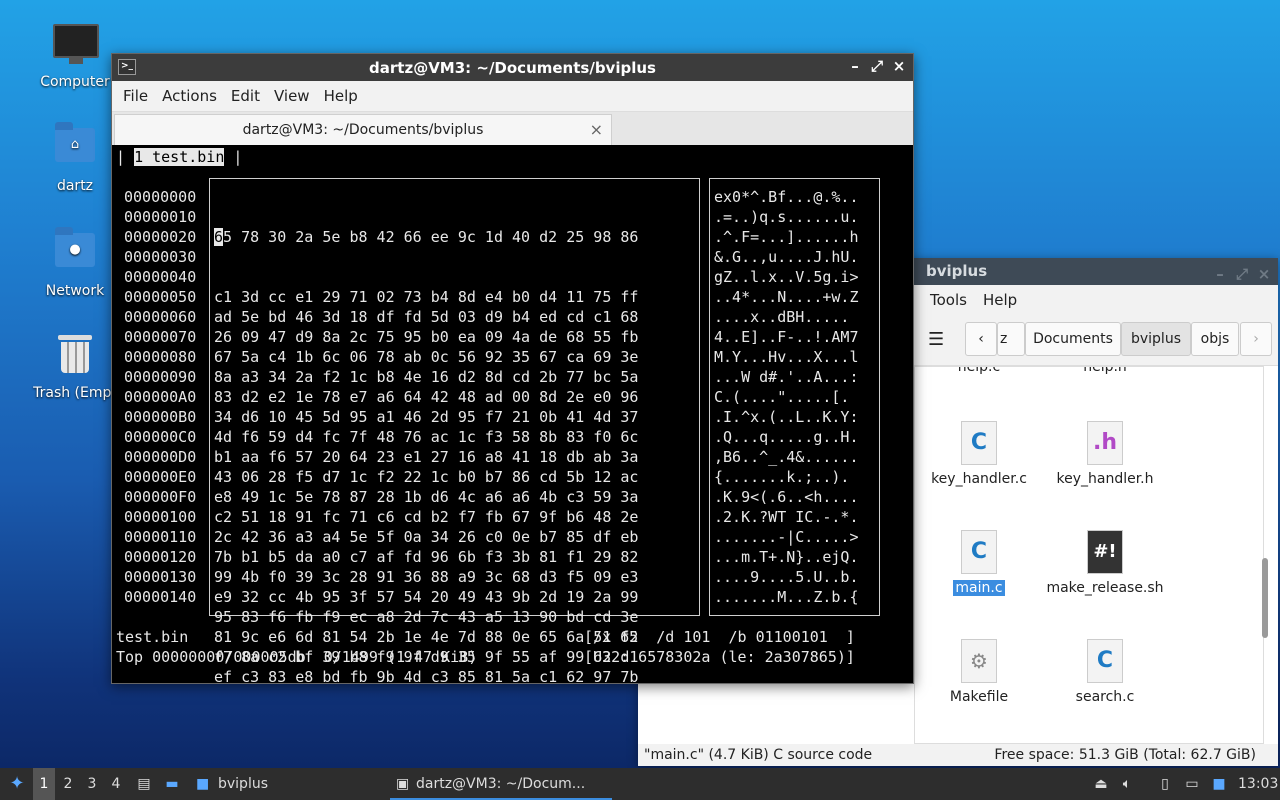 The width and height of the screenshot is (1280, 800). I want to click on ascii-row: .......-|C.....>, so click(786, 537).